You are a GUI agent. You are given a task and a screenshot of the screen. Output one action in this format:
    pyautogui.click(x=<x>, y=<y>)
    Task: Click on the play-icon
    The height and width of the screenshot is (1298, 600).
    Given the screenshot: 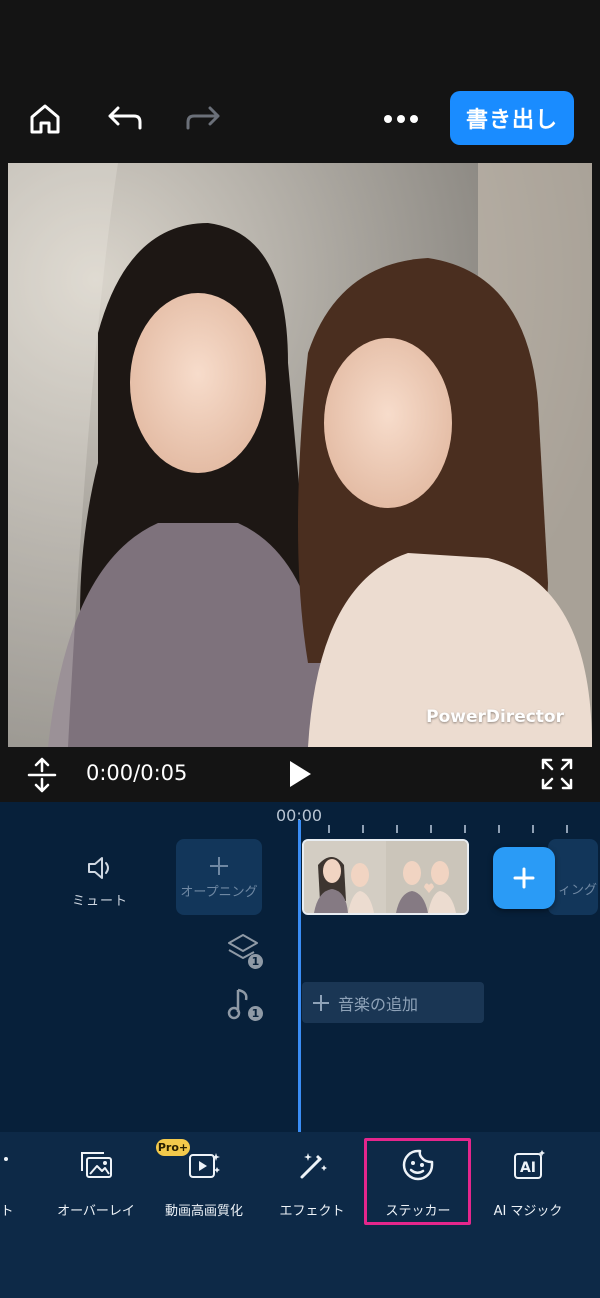 What is the action you would take?
    pyautogui.click(x=300, y=774)
    